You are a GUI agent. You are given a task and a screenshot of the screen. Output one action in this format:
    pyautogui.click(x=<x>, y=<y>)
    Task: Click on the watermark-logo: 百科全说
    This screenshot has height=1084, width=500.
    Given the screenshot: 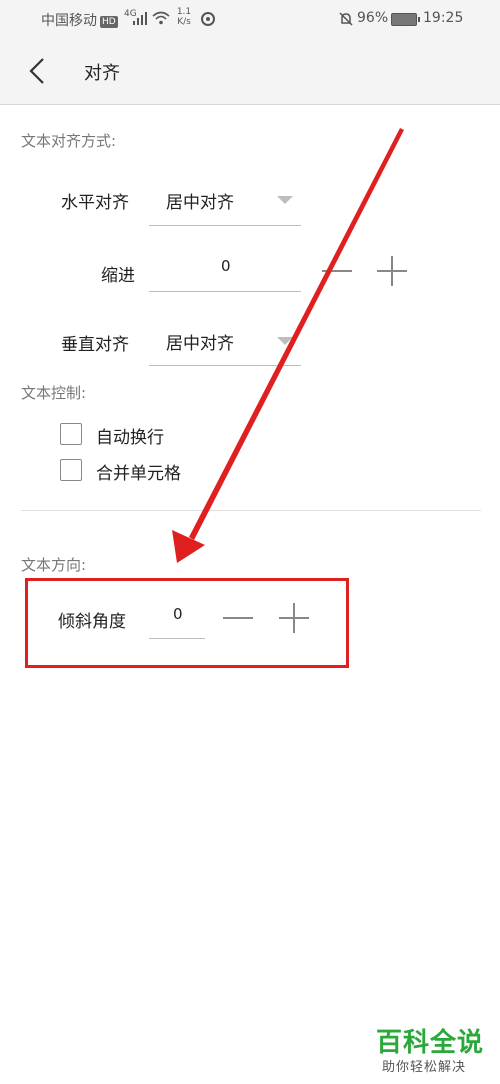 What is the action you would take?
    pyautogui.click(x=430, y=1043)
    